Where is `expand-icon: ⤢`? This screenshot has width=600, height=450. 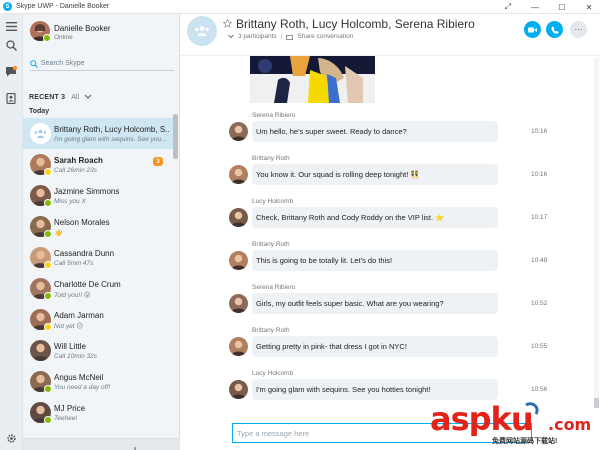 expand-icon: ⤢ is located at coordinates (508, 7).